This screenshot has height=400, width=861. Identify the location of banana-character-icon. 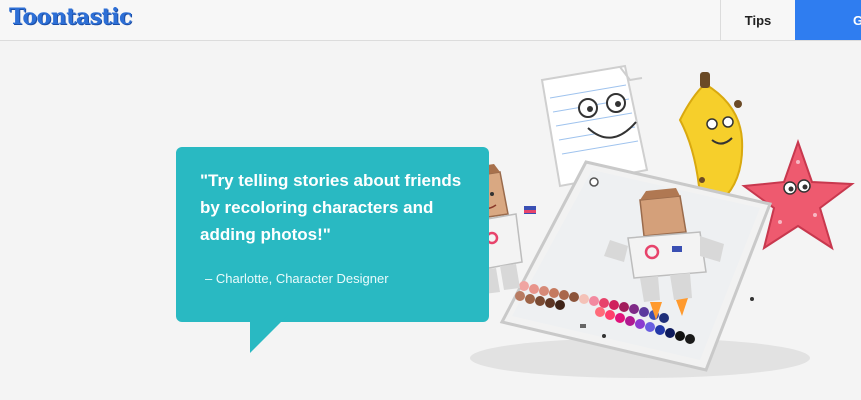
(711, 137).